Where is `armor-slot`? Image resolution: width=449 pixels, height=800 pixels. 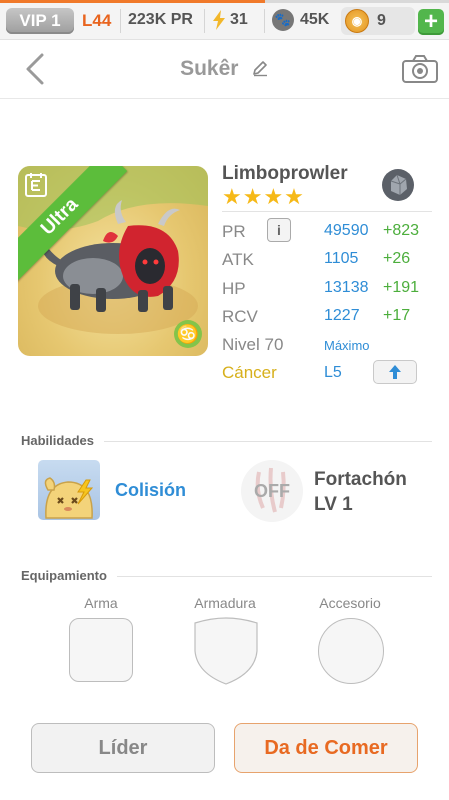 armor-slot is located at coordinates (226, 651).